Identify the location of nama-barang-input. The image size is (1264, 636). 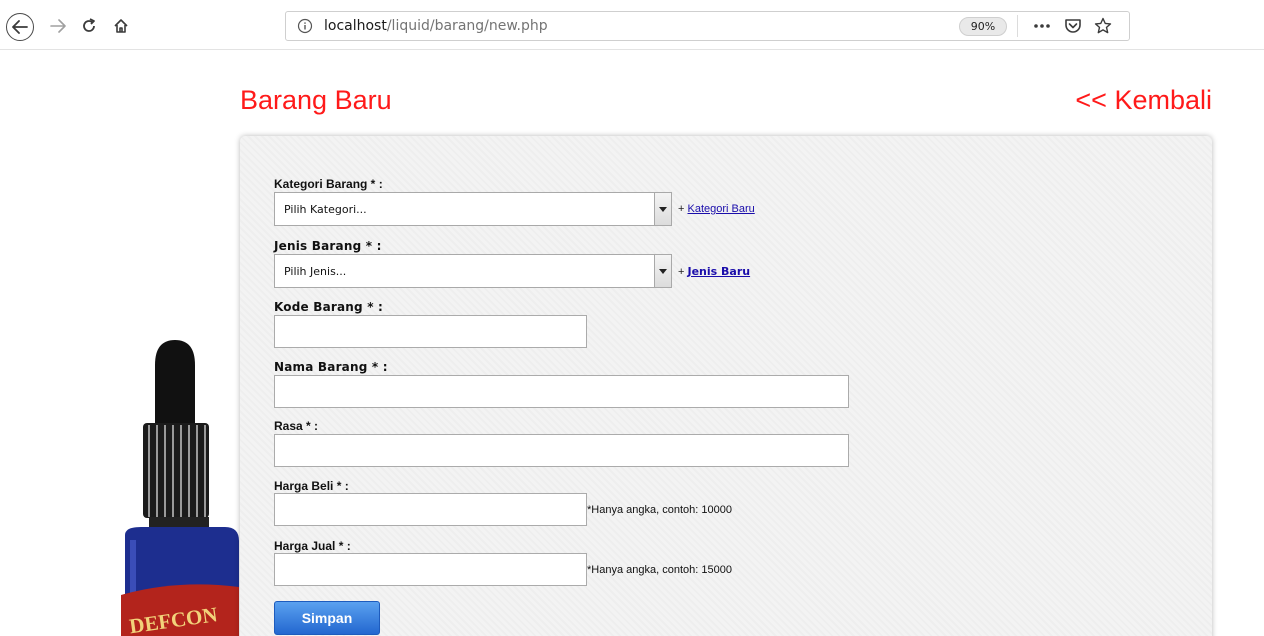
(561, 391).